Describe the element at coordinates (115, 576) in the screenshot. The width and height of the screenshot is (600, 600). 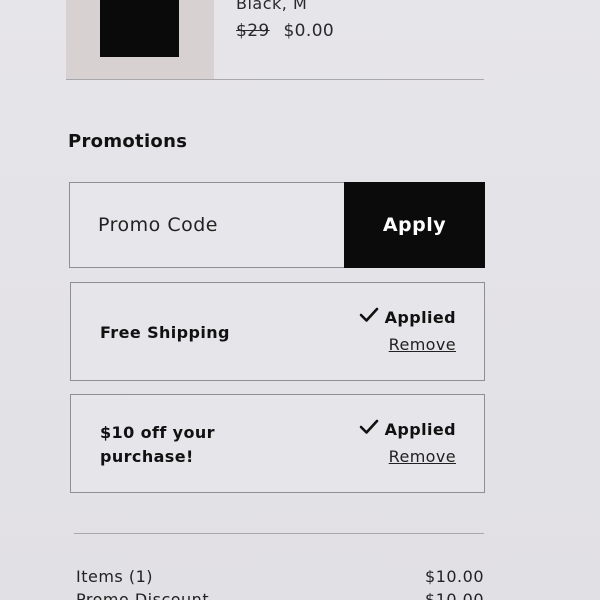
I see `summary-label: Items (1)` at that location.